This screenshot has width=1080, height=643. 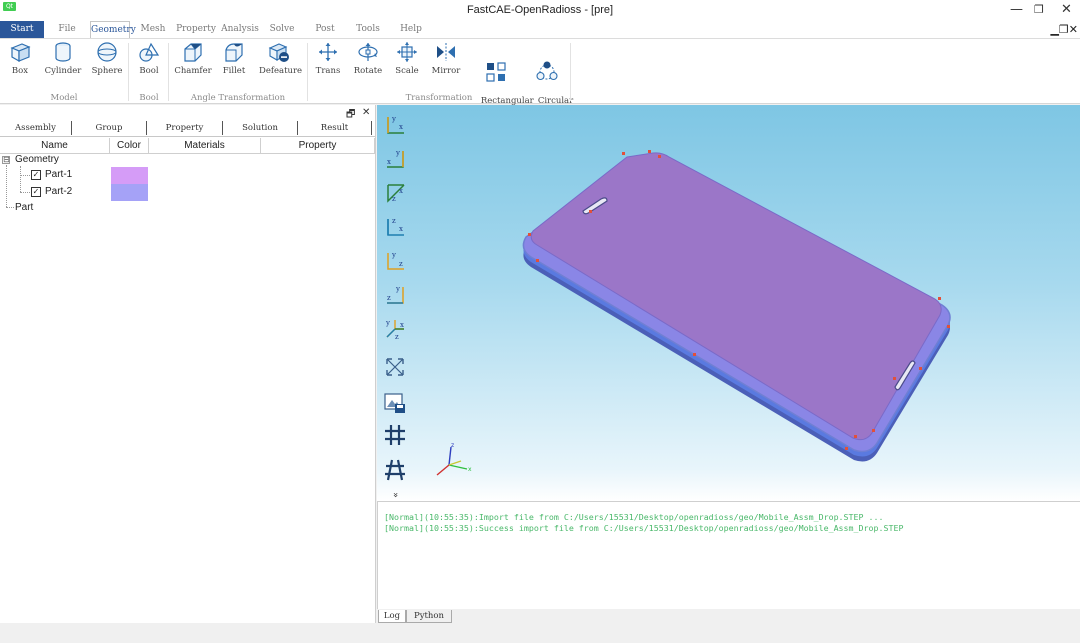 What do you see at coordinates (193, 52) in the screenshot?
I see `chamfer-icon` at bounding box center [193, 52].